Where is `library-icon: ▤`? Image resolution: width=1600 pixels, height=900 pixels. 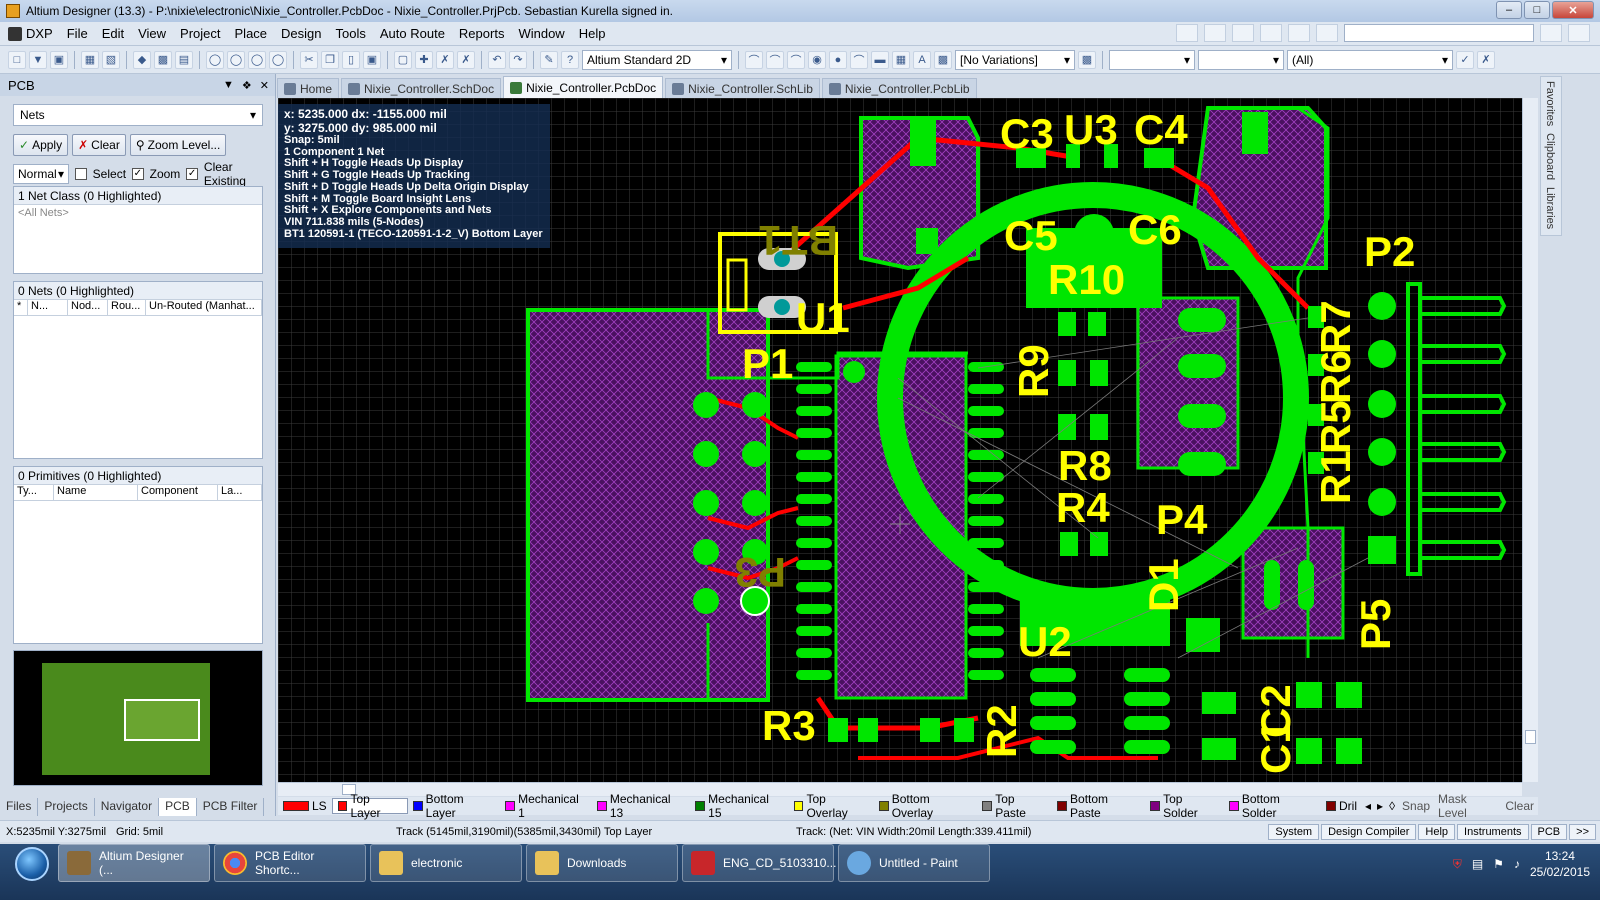 library-icon: ▤ is located at coordinates (184, 59).